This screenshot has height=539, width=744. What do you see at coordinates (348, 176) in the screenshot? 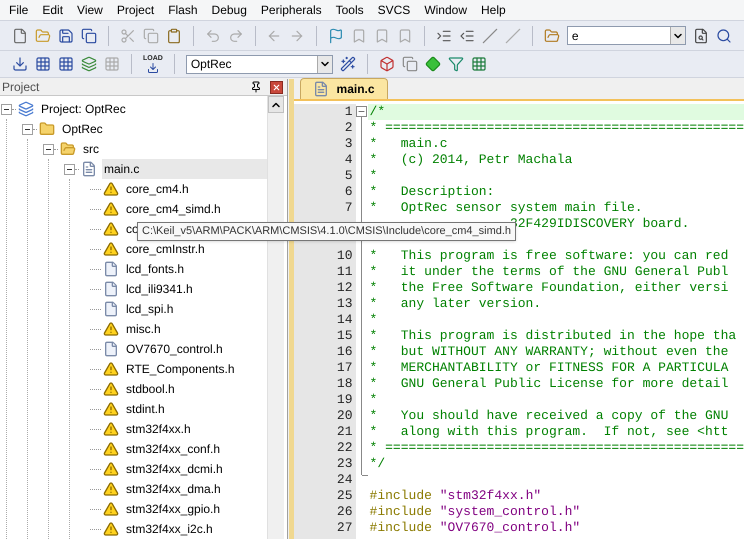
I see `line-number: 5` at bounding box center [348, 176].